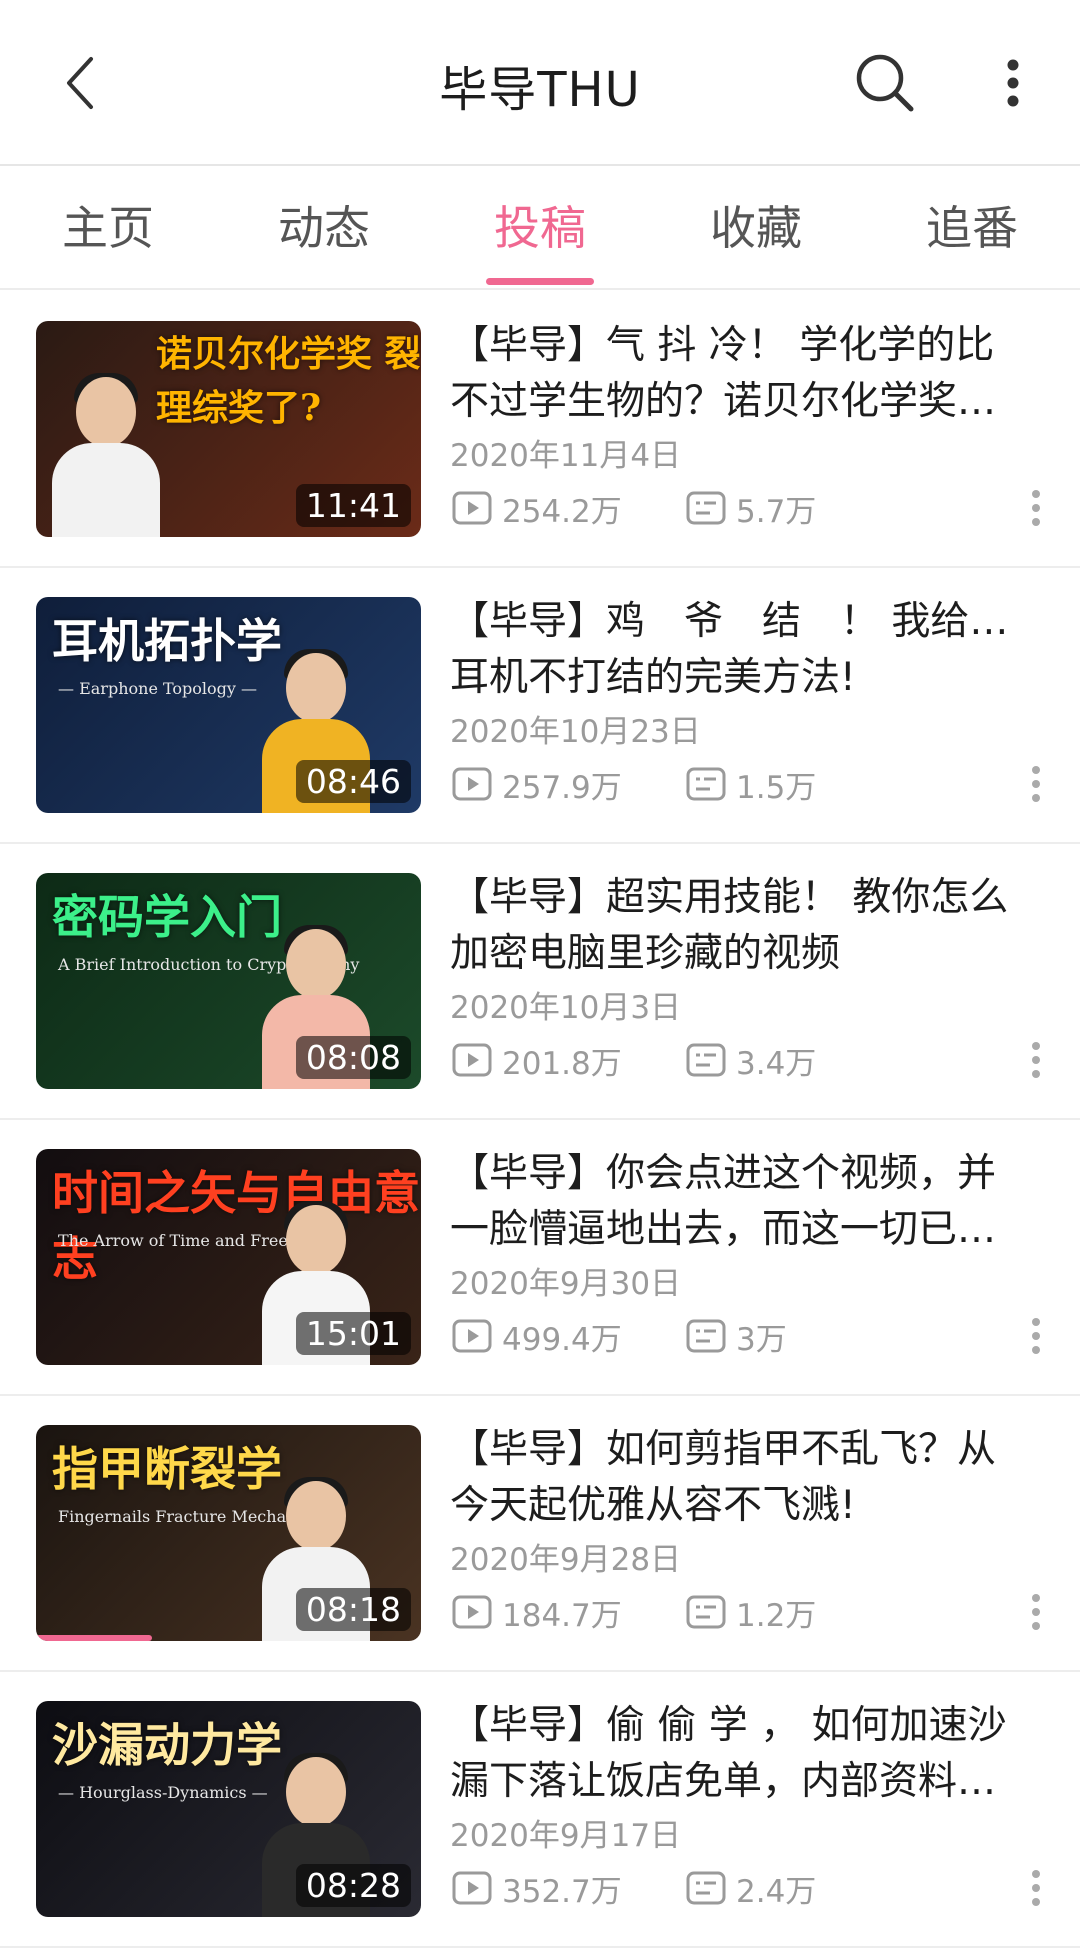 This screenshot has width=1080, height=1951. I want to click on video-date: 2020年11月4日, so click(566, 456).